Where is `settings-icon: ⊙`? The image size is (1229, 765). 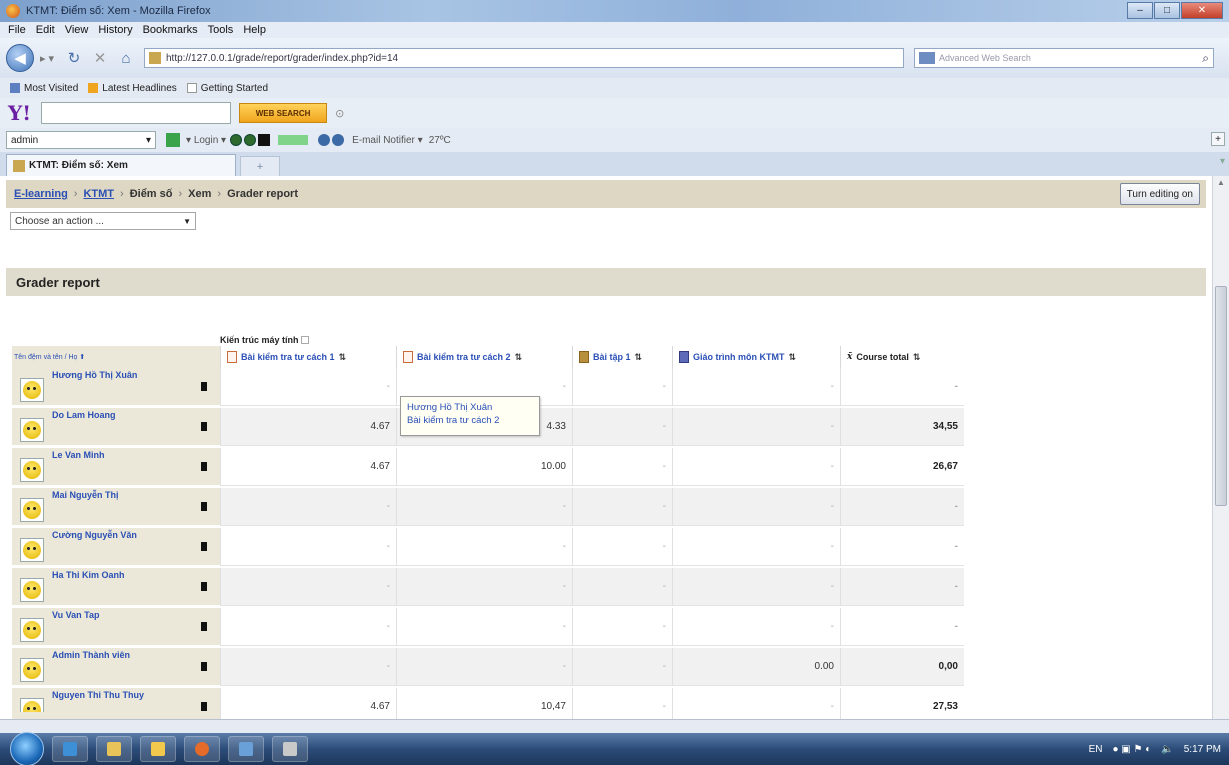 settings-icon: ⊙ is located at coordinates (339, 113).